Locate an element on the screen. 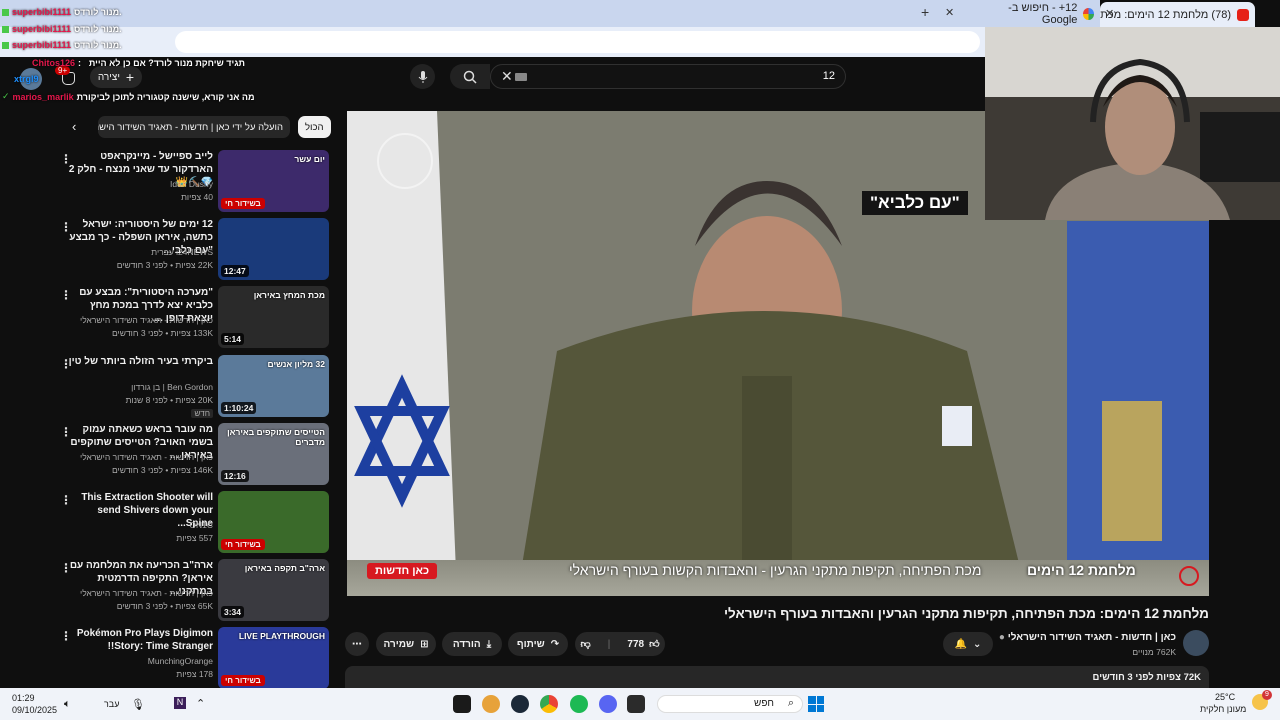 The width and height of the screenshot is (1280, 720). microphone-tray-icon: 🎙︎ is located at coordinates (138, 704).